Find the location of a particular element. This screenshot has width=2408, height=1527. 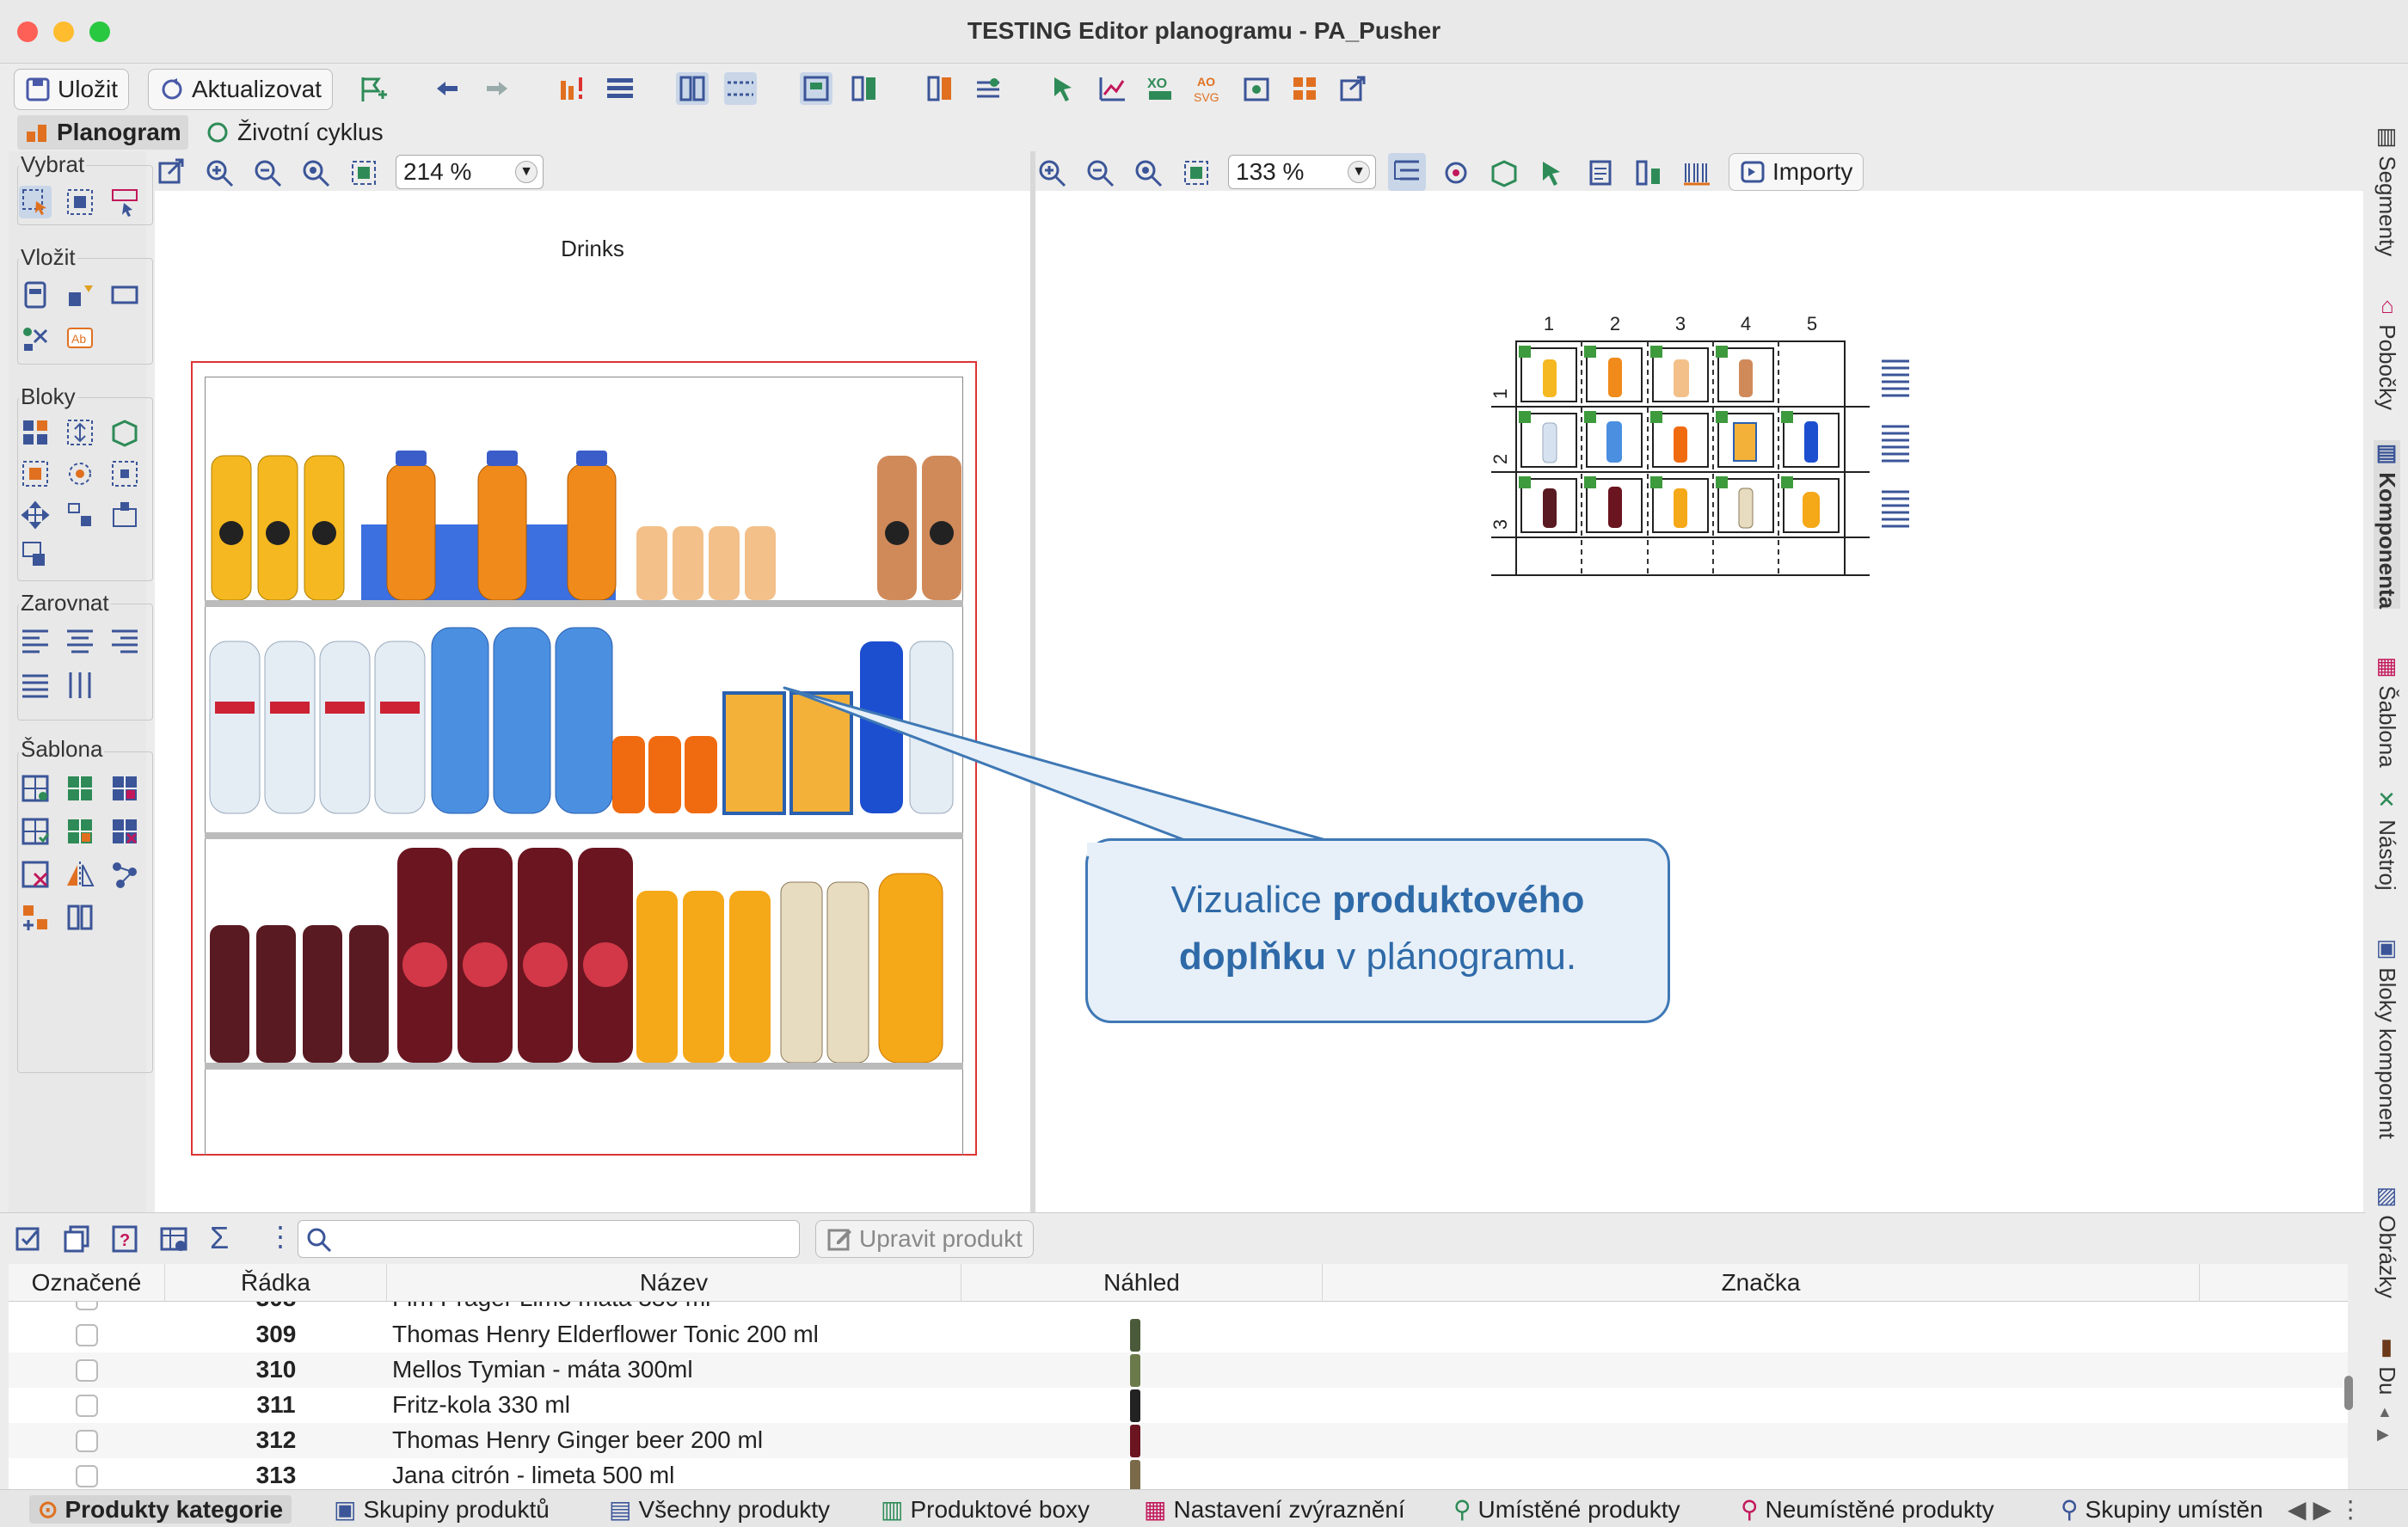

column-header-name: Název is located at coordinates (674, 1283).